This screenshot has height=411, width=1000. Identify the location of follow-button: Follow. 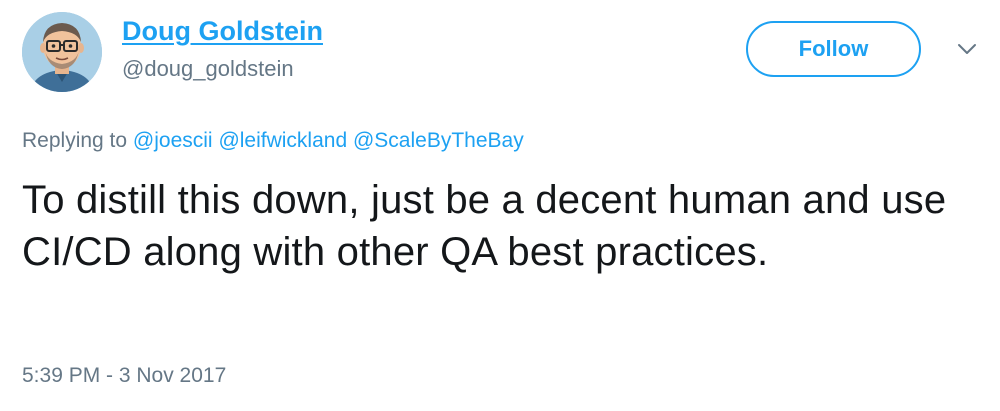
(833, 49).